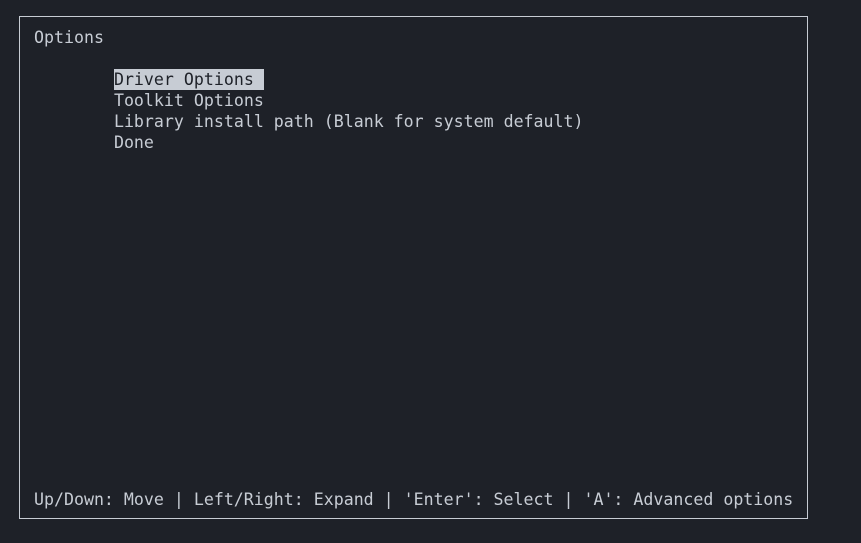  Describe the element at coordinates (188, 79) in the screenshot. I see `menu-item-label: Driver Options` at that location.